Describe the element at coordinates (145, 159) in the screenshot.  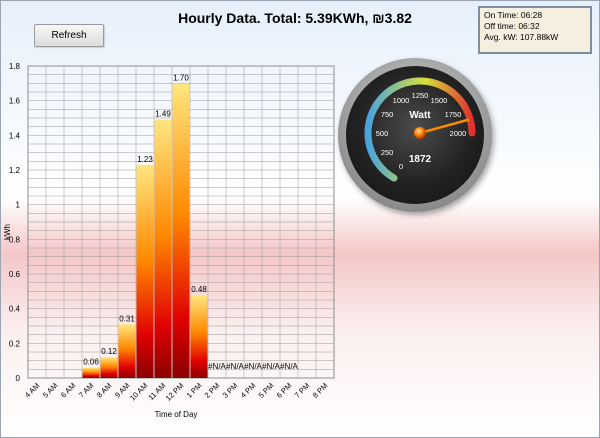
I see `data-label: 1.23` at that location.